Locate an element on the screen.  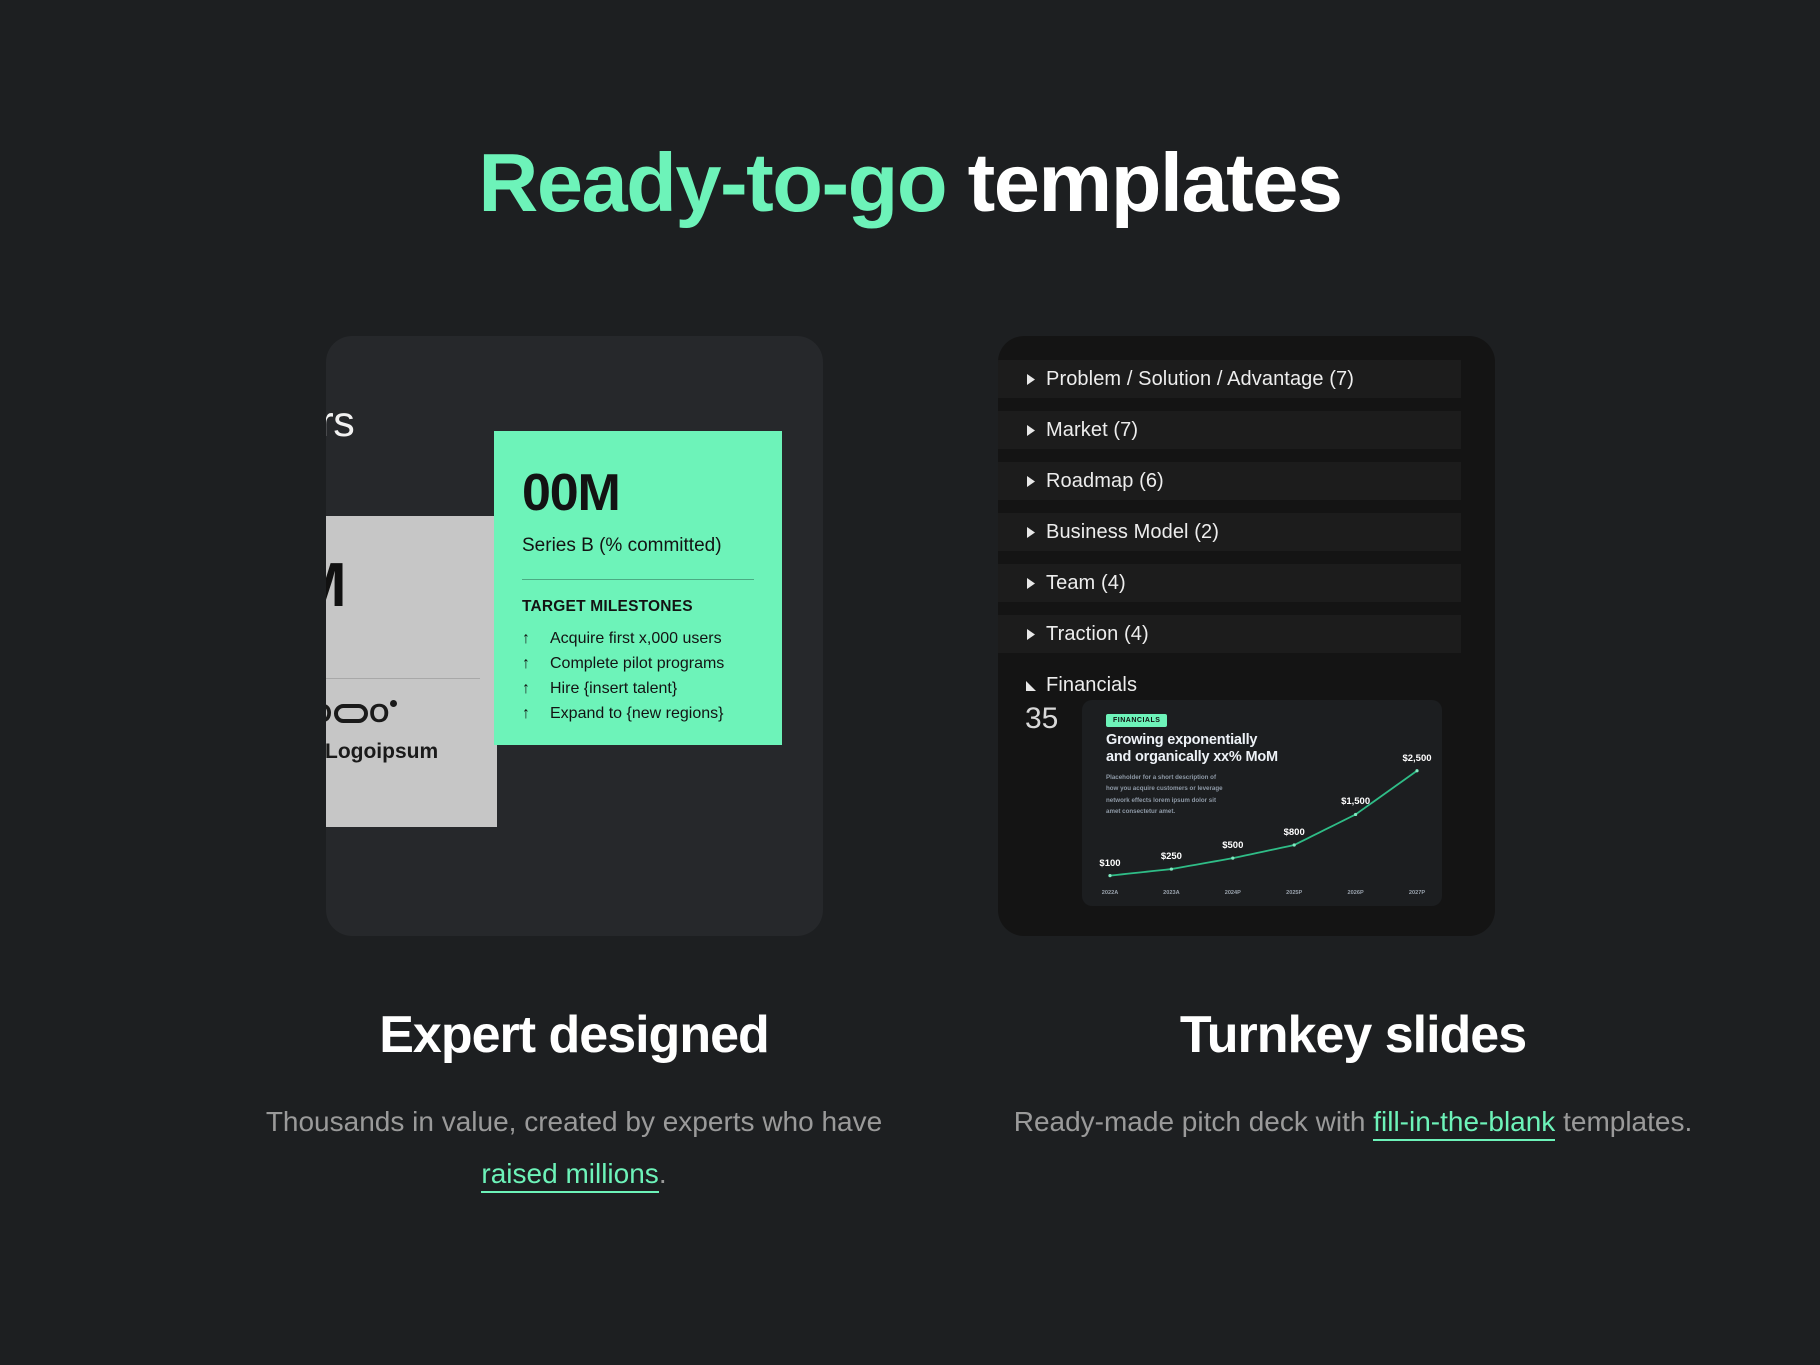
data-point-label: $800 is located at coordinates (1294, 833).